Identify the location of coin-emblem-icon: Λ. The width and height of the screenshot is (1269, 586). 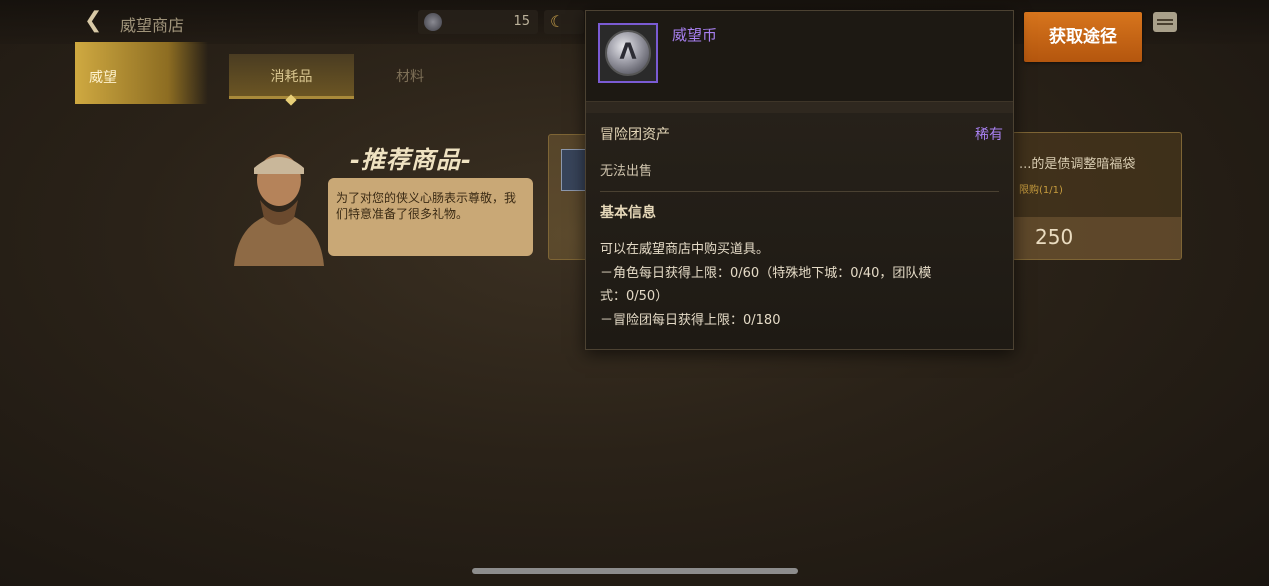
(628, 52).